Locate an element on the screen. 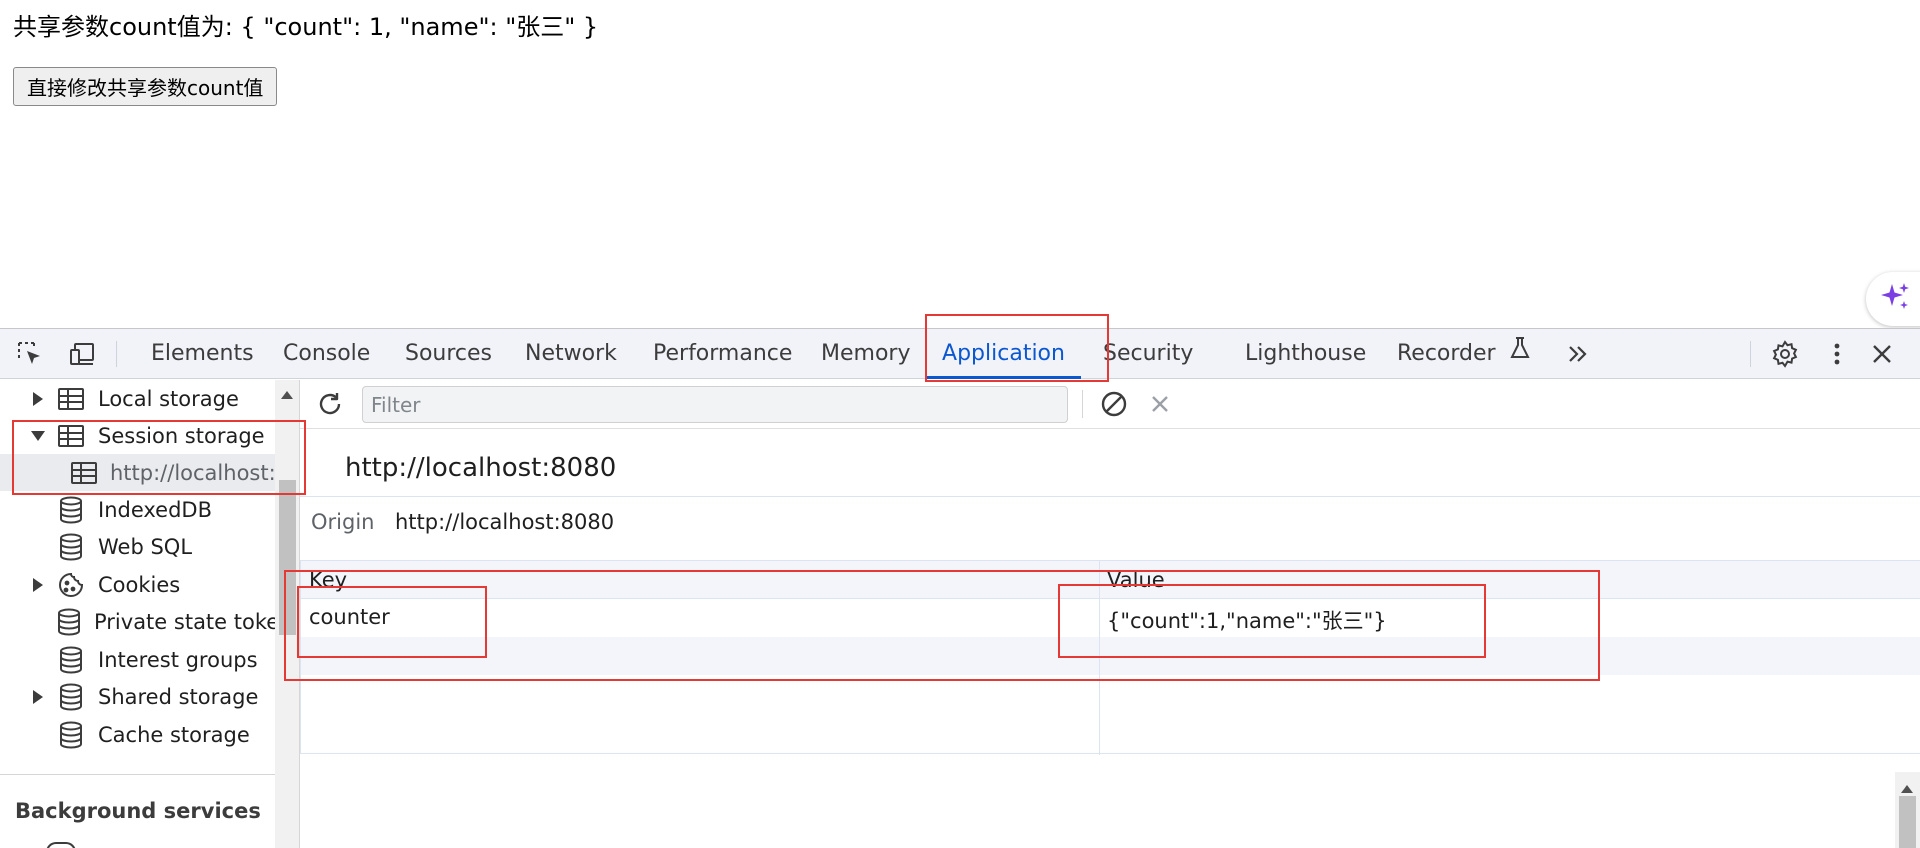 The image size is (1920, 848). refresh-icon is located at coordinates (330, 404).